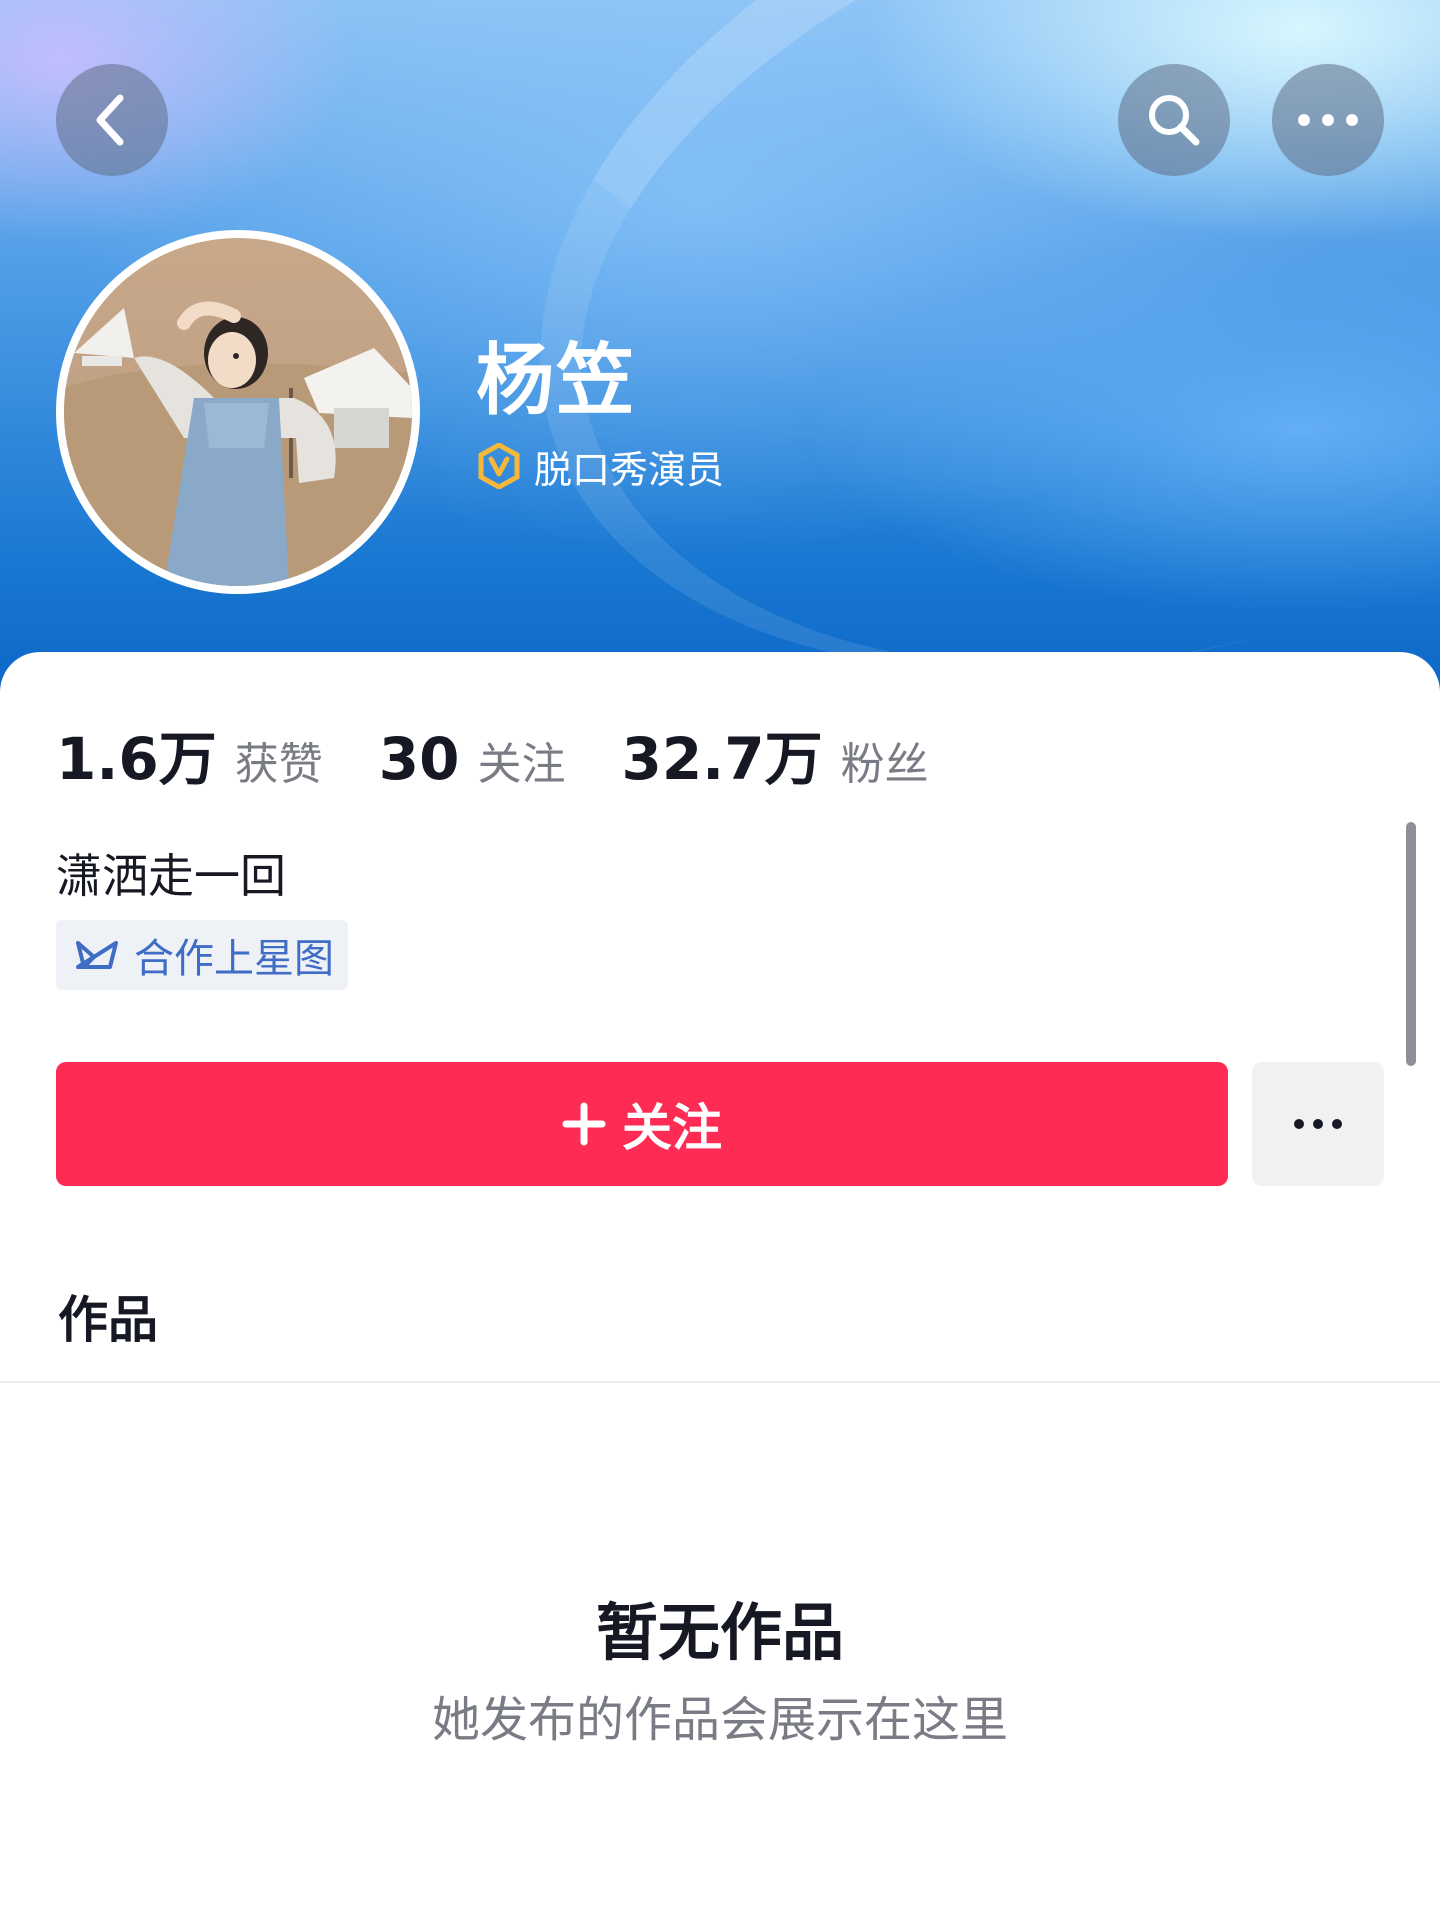 The image size is (1440, 1920). I want to click on profile-more-button, so click(1318, 1124).